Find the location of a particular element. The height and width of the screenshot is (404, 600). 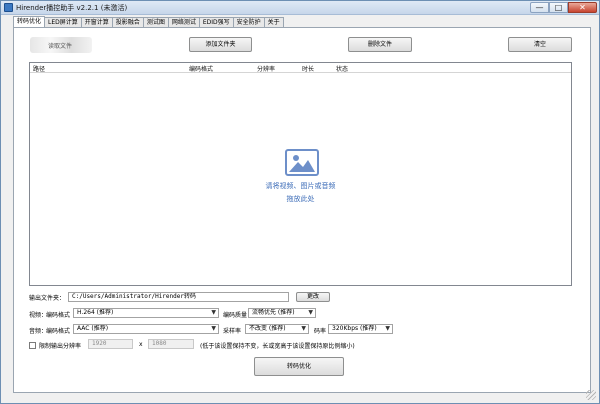

audio-samplerate-value: 不改变 (推荐) is located at coordinates (267, 328).